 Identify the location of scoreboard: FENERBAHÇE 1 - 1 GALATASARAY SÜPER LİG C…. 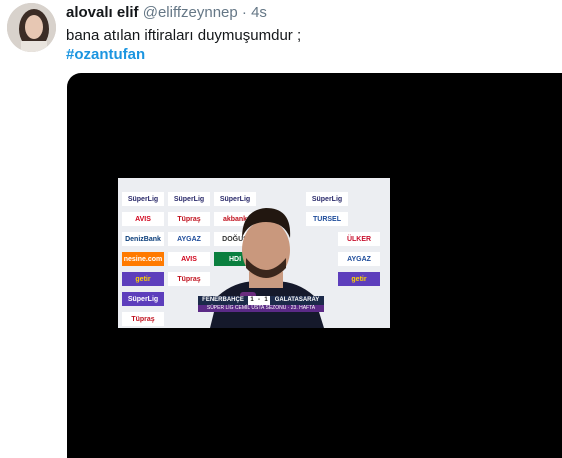
(254, 303).